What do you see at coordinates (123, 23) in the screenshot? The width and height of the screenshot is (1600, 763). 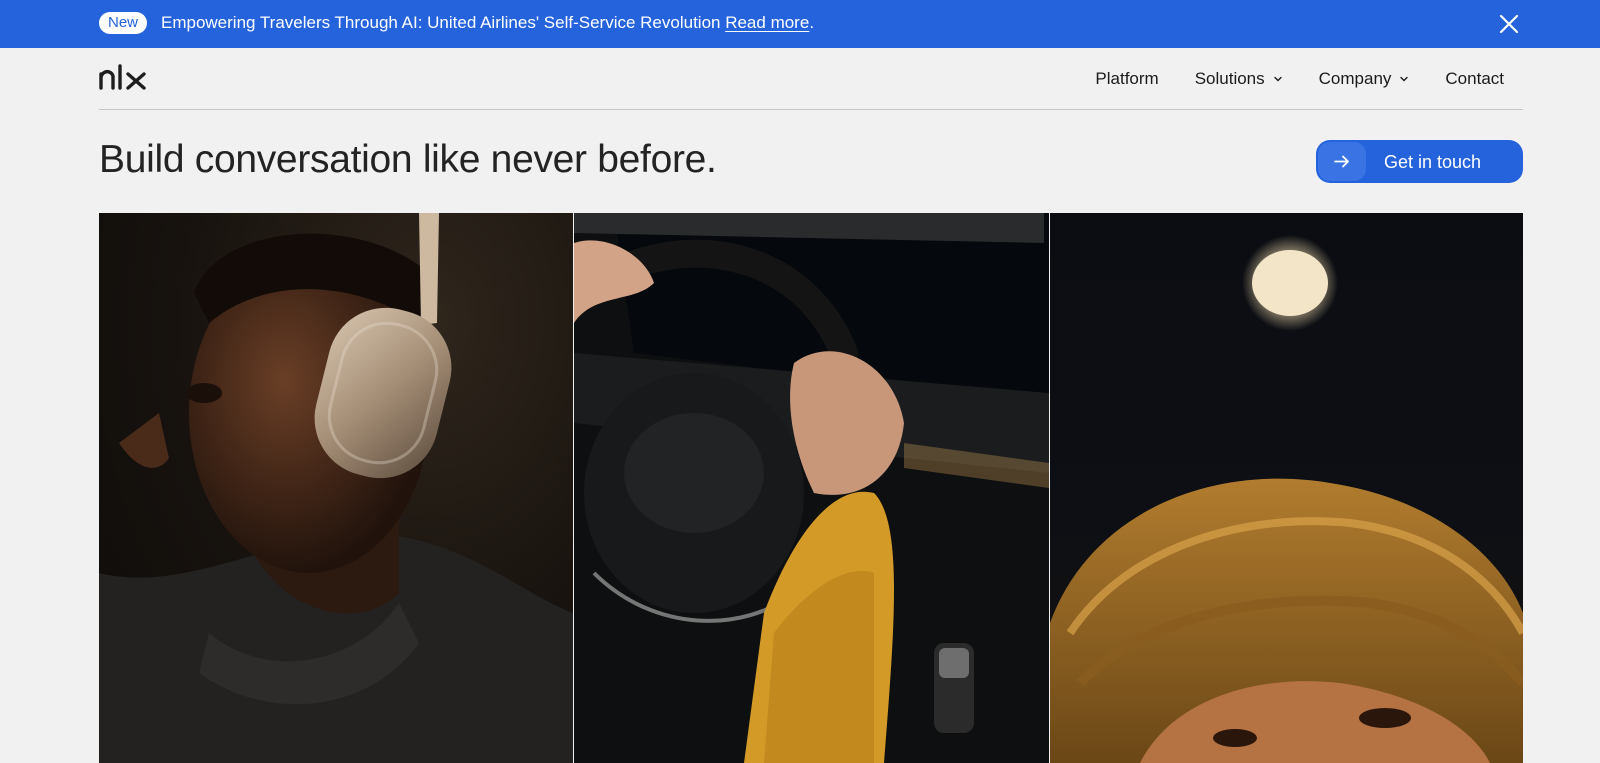 I see `new-badge: New` at bounding box center [123, 23].